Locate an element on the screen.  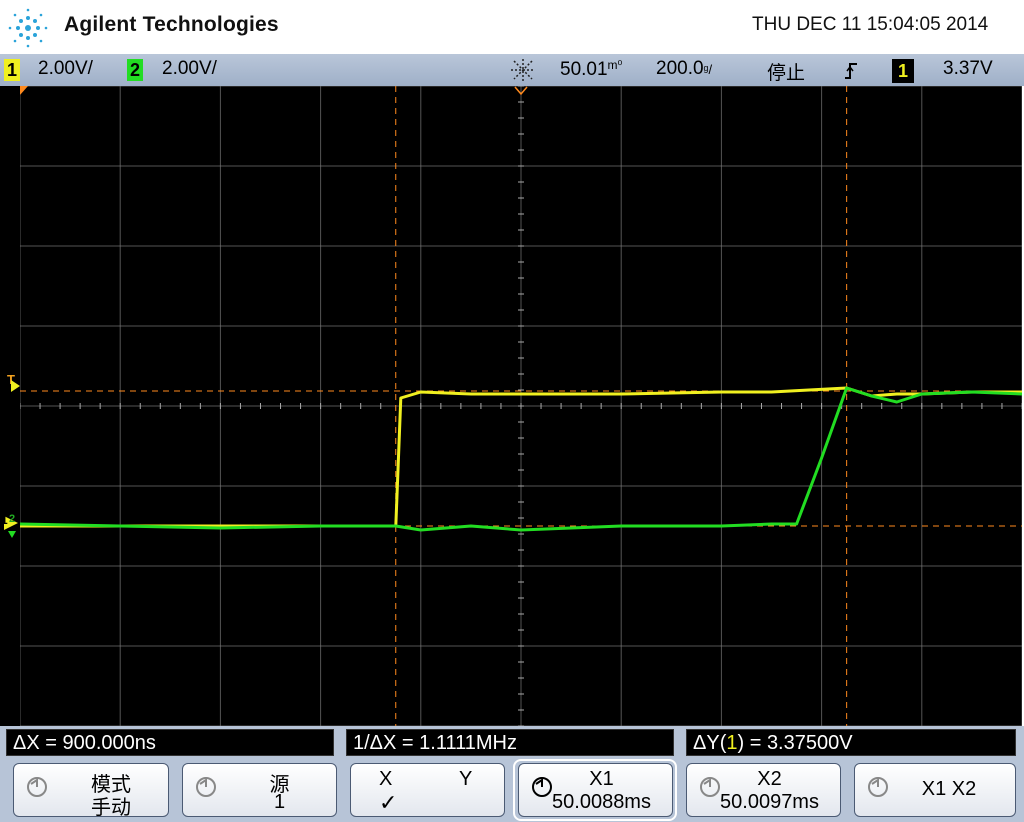
x1-label: X1 is located at coordinates (601, 779).